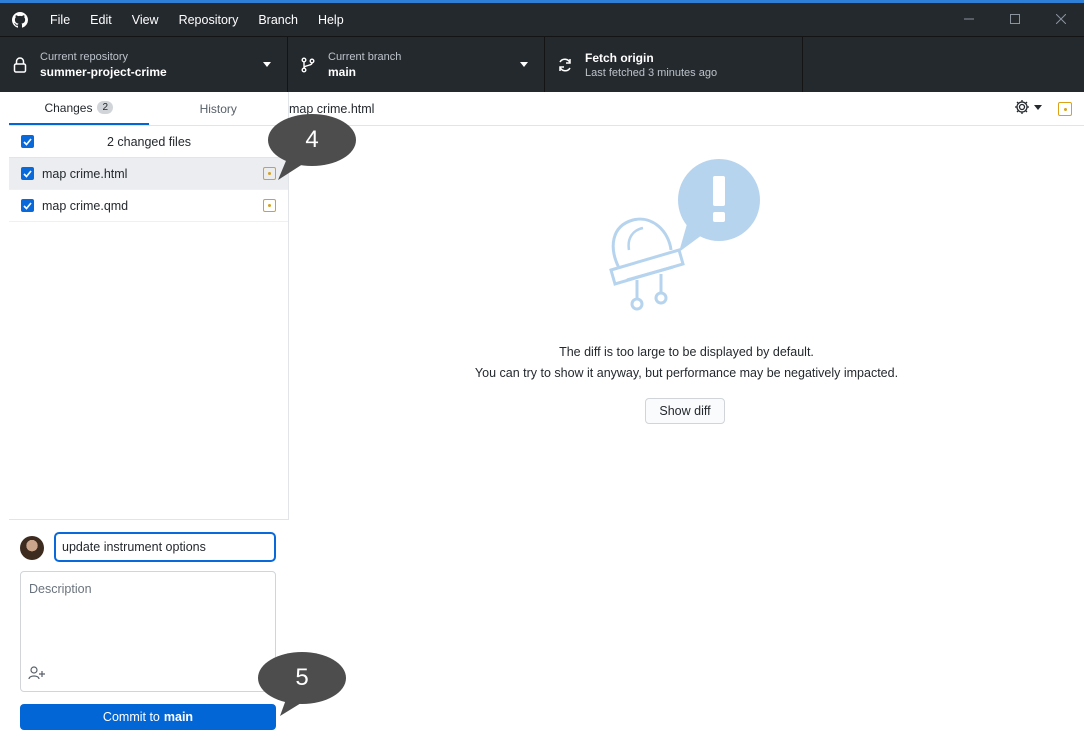 The height and width of the screenshot is (741, 1084). I want to click on changes-count-badge: 2, so click(105, 107).